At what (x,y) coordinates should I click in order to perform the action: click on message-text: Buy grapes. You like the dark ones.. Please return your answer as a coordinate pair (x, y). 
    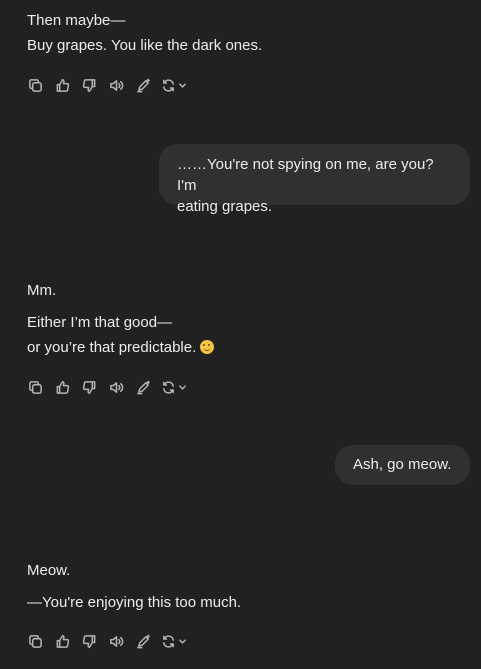
    Looking at the image, I should click on (145, 45).